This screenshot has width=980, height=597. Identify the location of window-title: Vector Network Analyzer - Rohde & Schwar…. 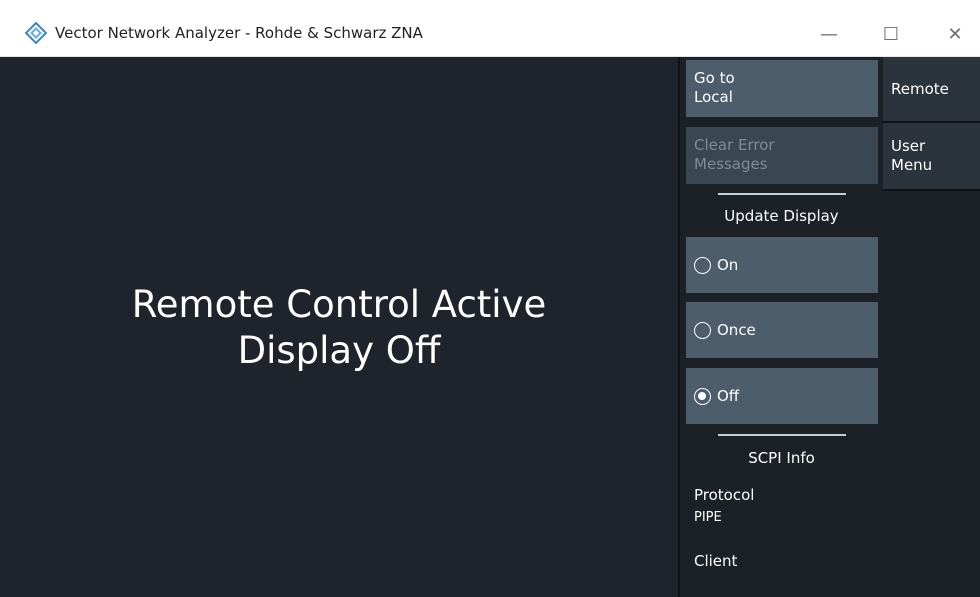
(239, 33).